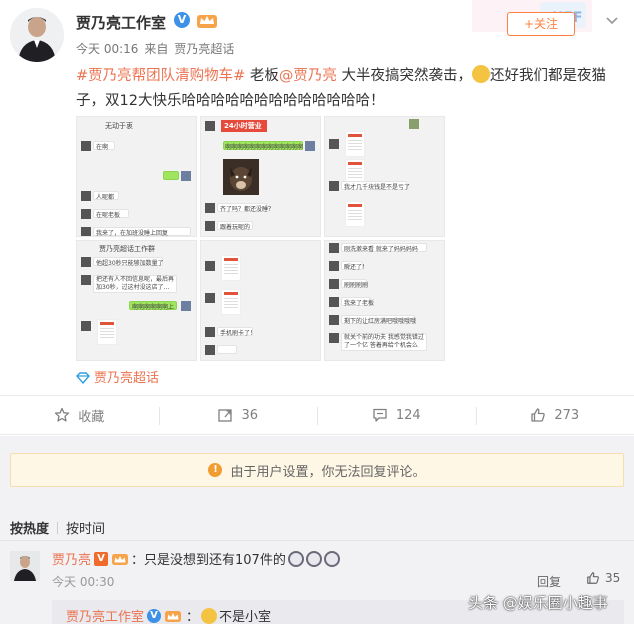 The height and width of the screenshot is (624, 634). What do you see at coordinates (243, 126) in the screenshot?
I see `sticker-text: 24小时营业` at bounding box center [243, 126].